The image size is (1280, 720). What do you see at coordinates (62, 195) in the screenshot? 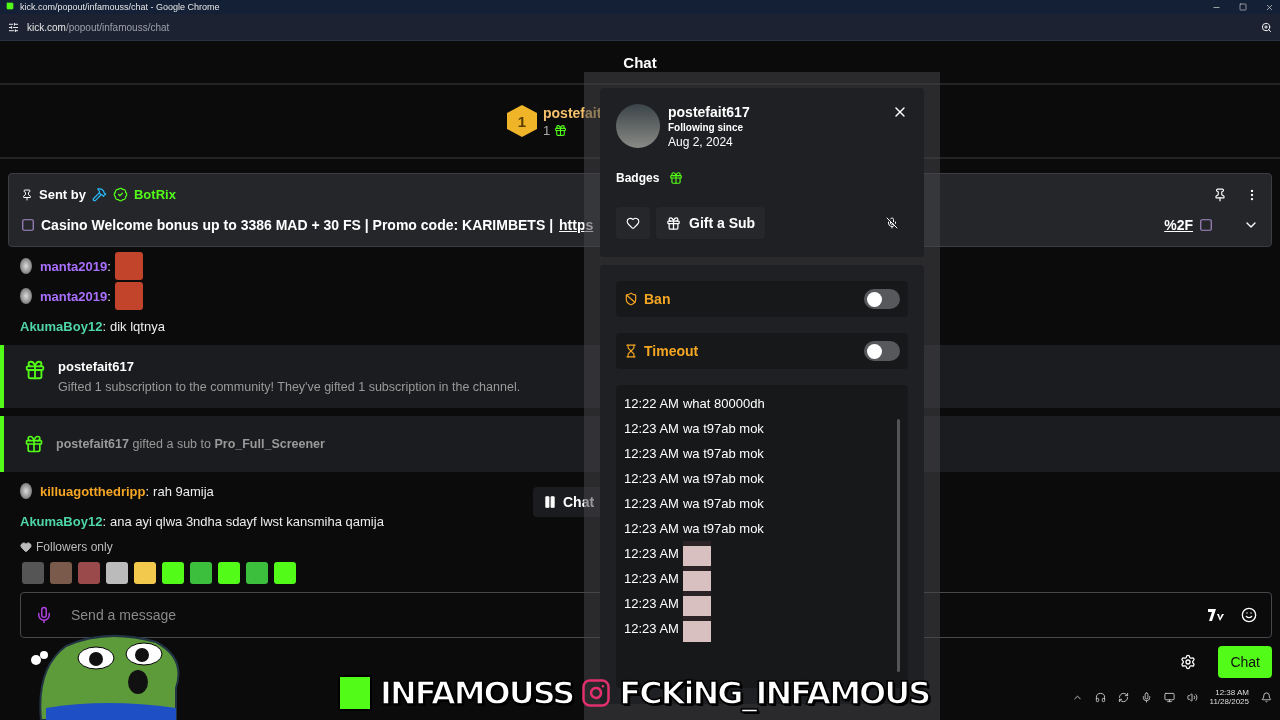
I see `sent-by-label: Sent by` at bounding box center [62, 195].